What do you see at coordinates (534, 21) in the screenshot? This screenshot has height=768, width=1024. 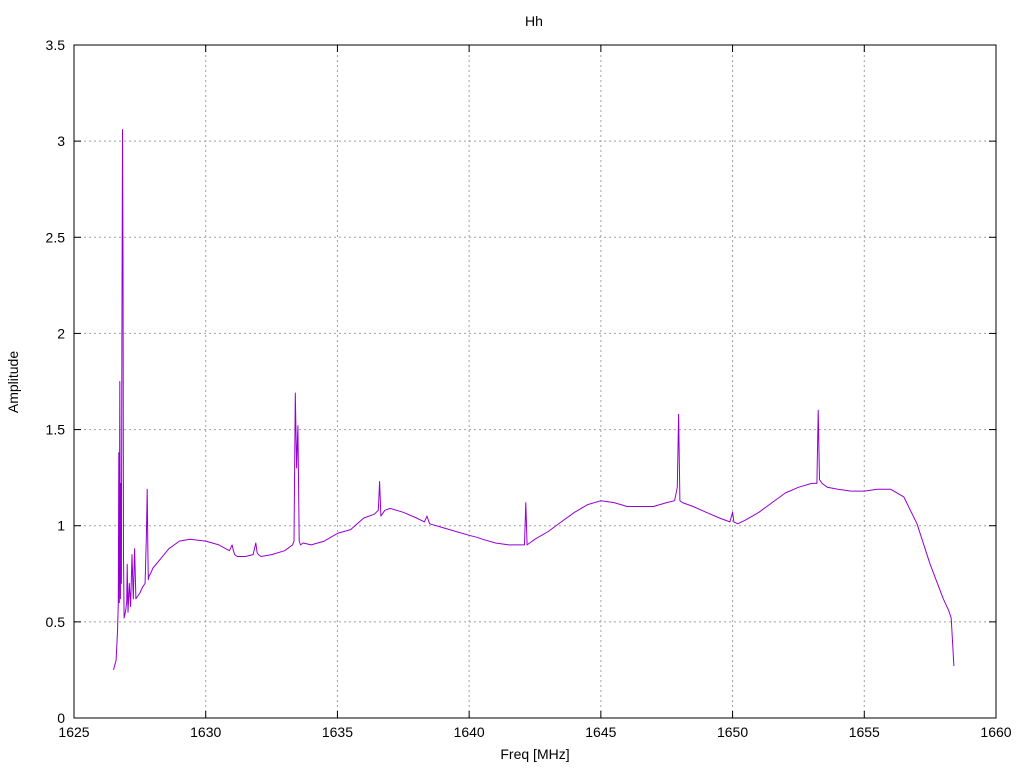 I see `chart-title: Hh` at bounding box center [534, 21].